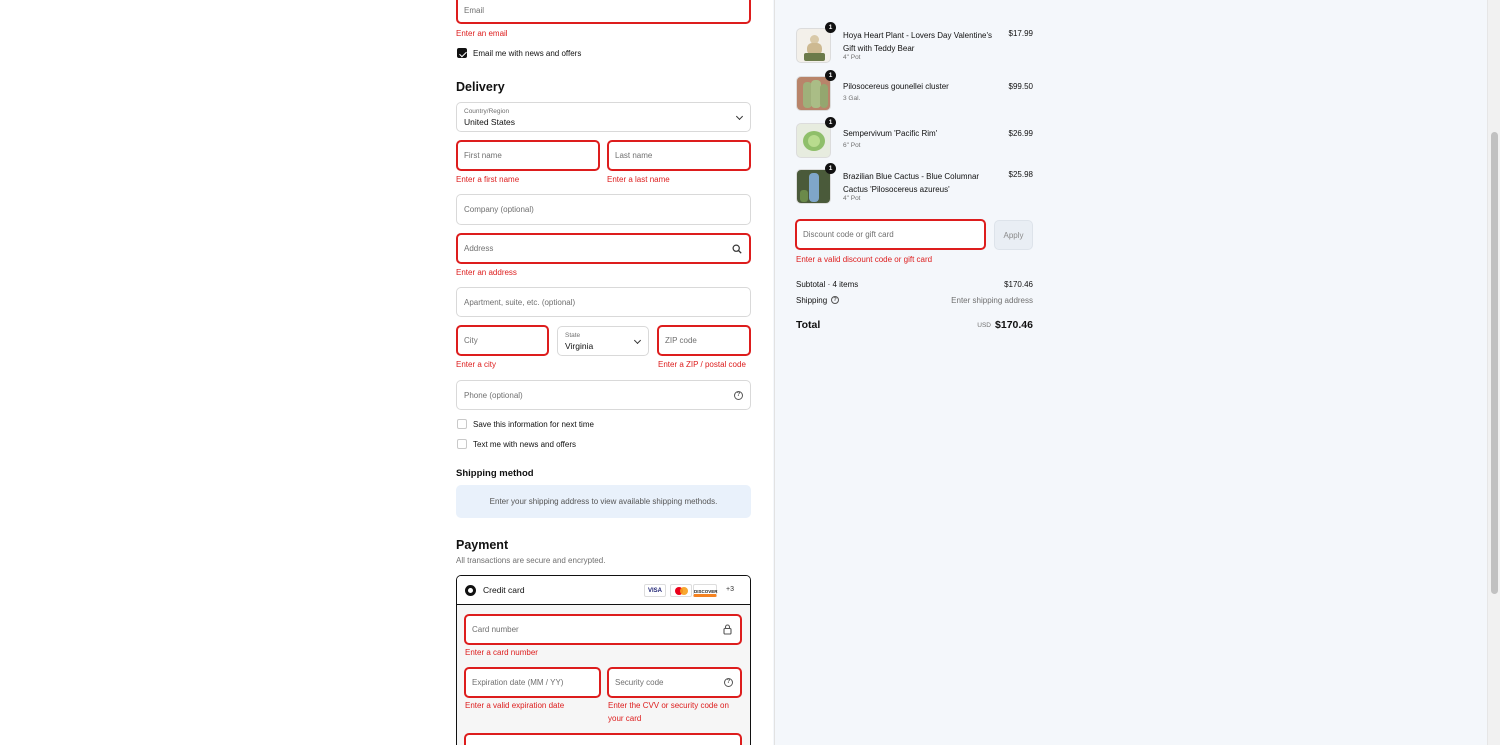 The height and width of the screenshot is (745, 1500). Describe the element at coordinates (462, 444) in the screenshot. I see `text-offers-checkbox` at that location.